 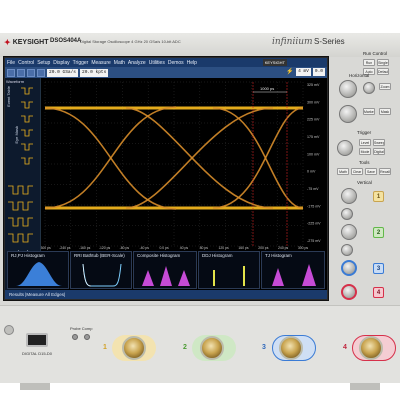 I want to click on channel-2-offset-knob, so click(x=347, y=250).